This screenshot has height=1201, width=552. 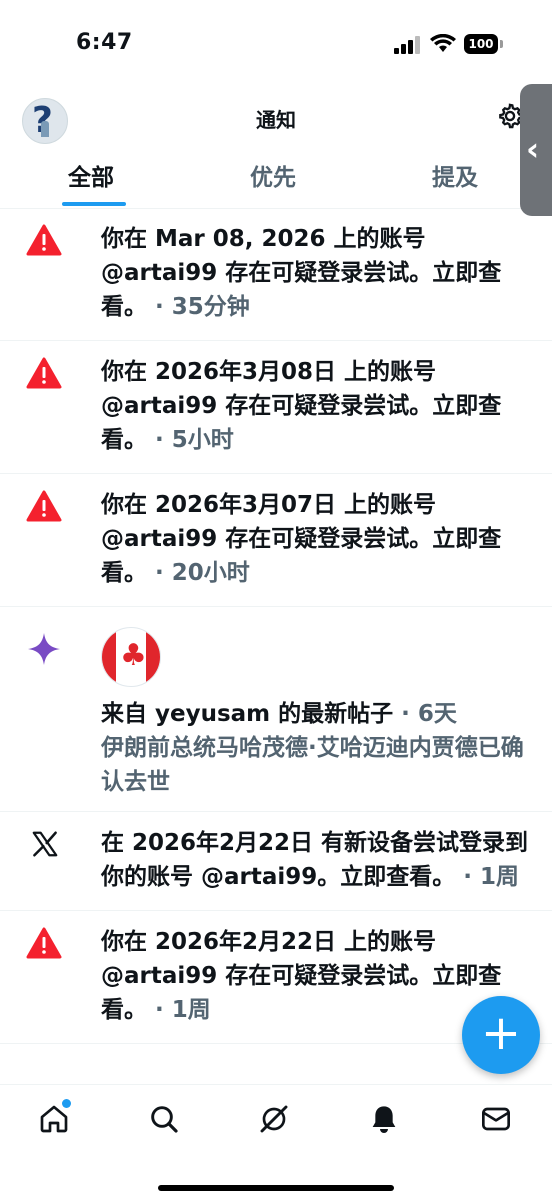 I want to click on tab-mentions: 提及, so click(x=455, y=175).